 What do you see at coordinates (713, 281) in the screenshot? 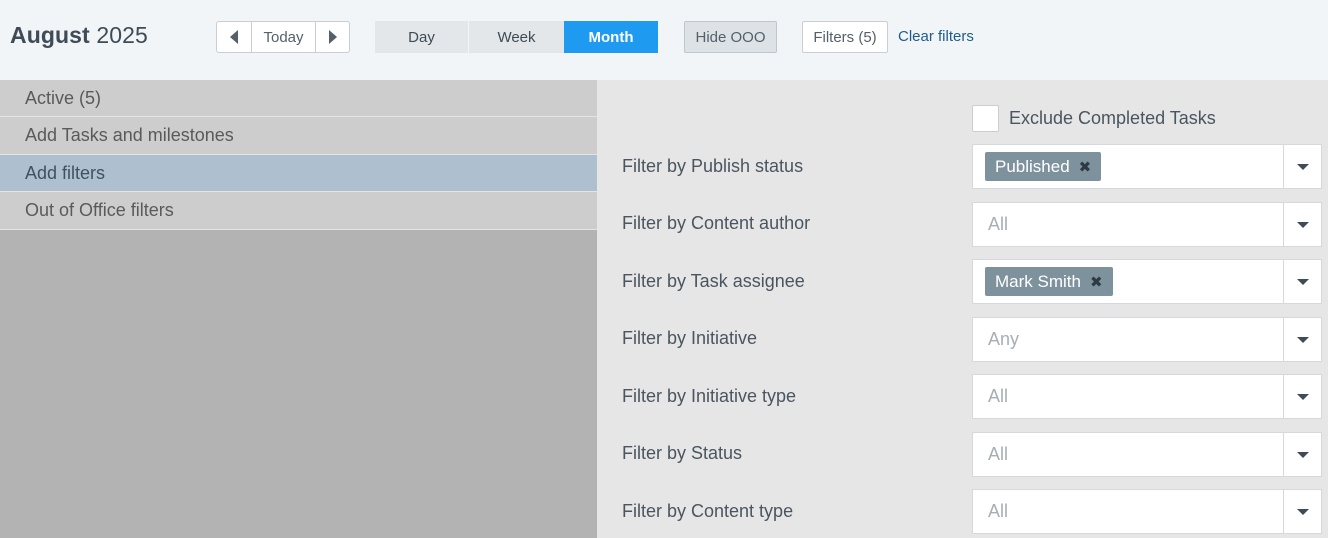
I see `task-assignee-label: Filter by Task assignee` at bounding box center [713, 281].